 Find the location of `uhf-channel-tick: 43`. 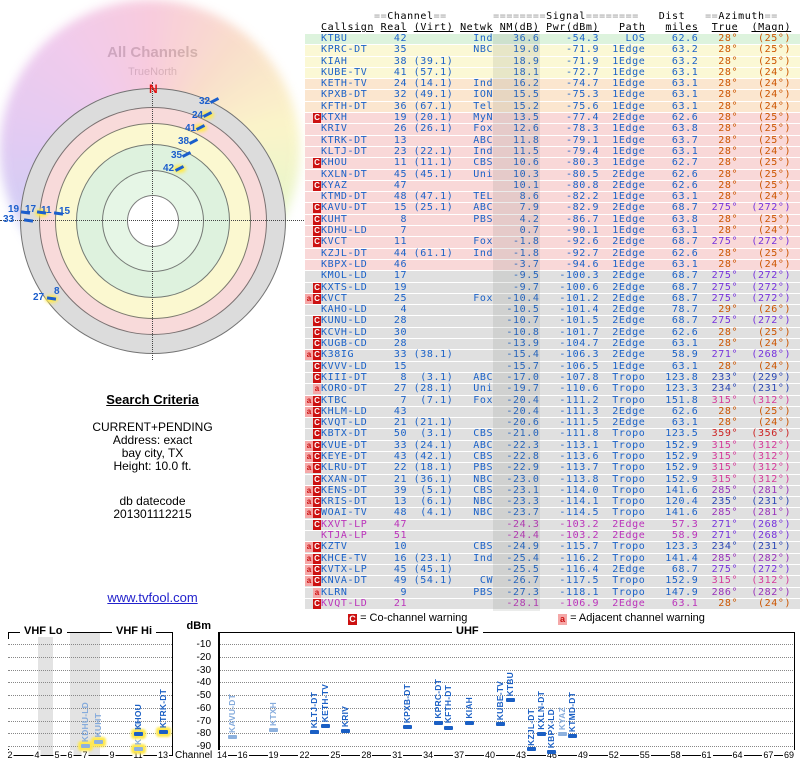

uhf-channel-tick: 43 is located at coordinates (520, 755).